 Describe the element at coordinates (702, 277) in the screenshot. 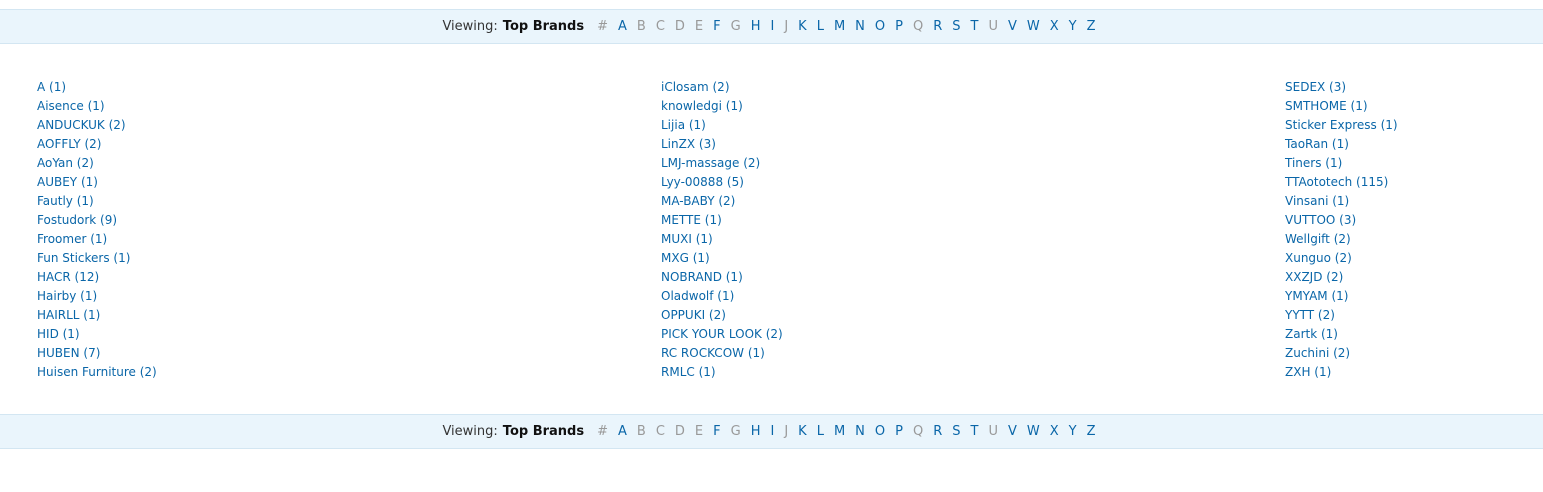

I see `brand-link: NOBRAND (1)` at that location.